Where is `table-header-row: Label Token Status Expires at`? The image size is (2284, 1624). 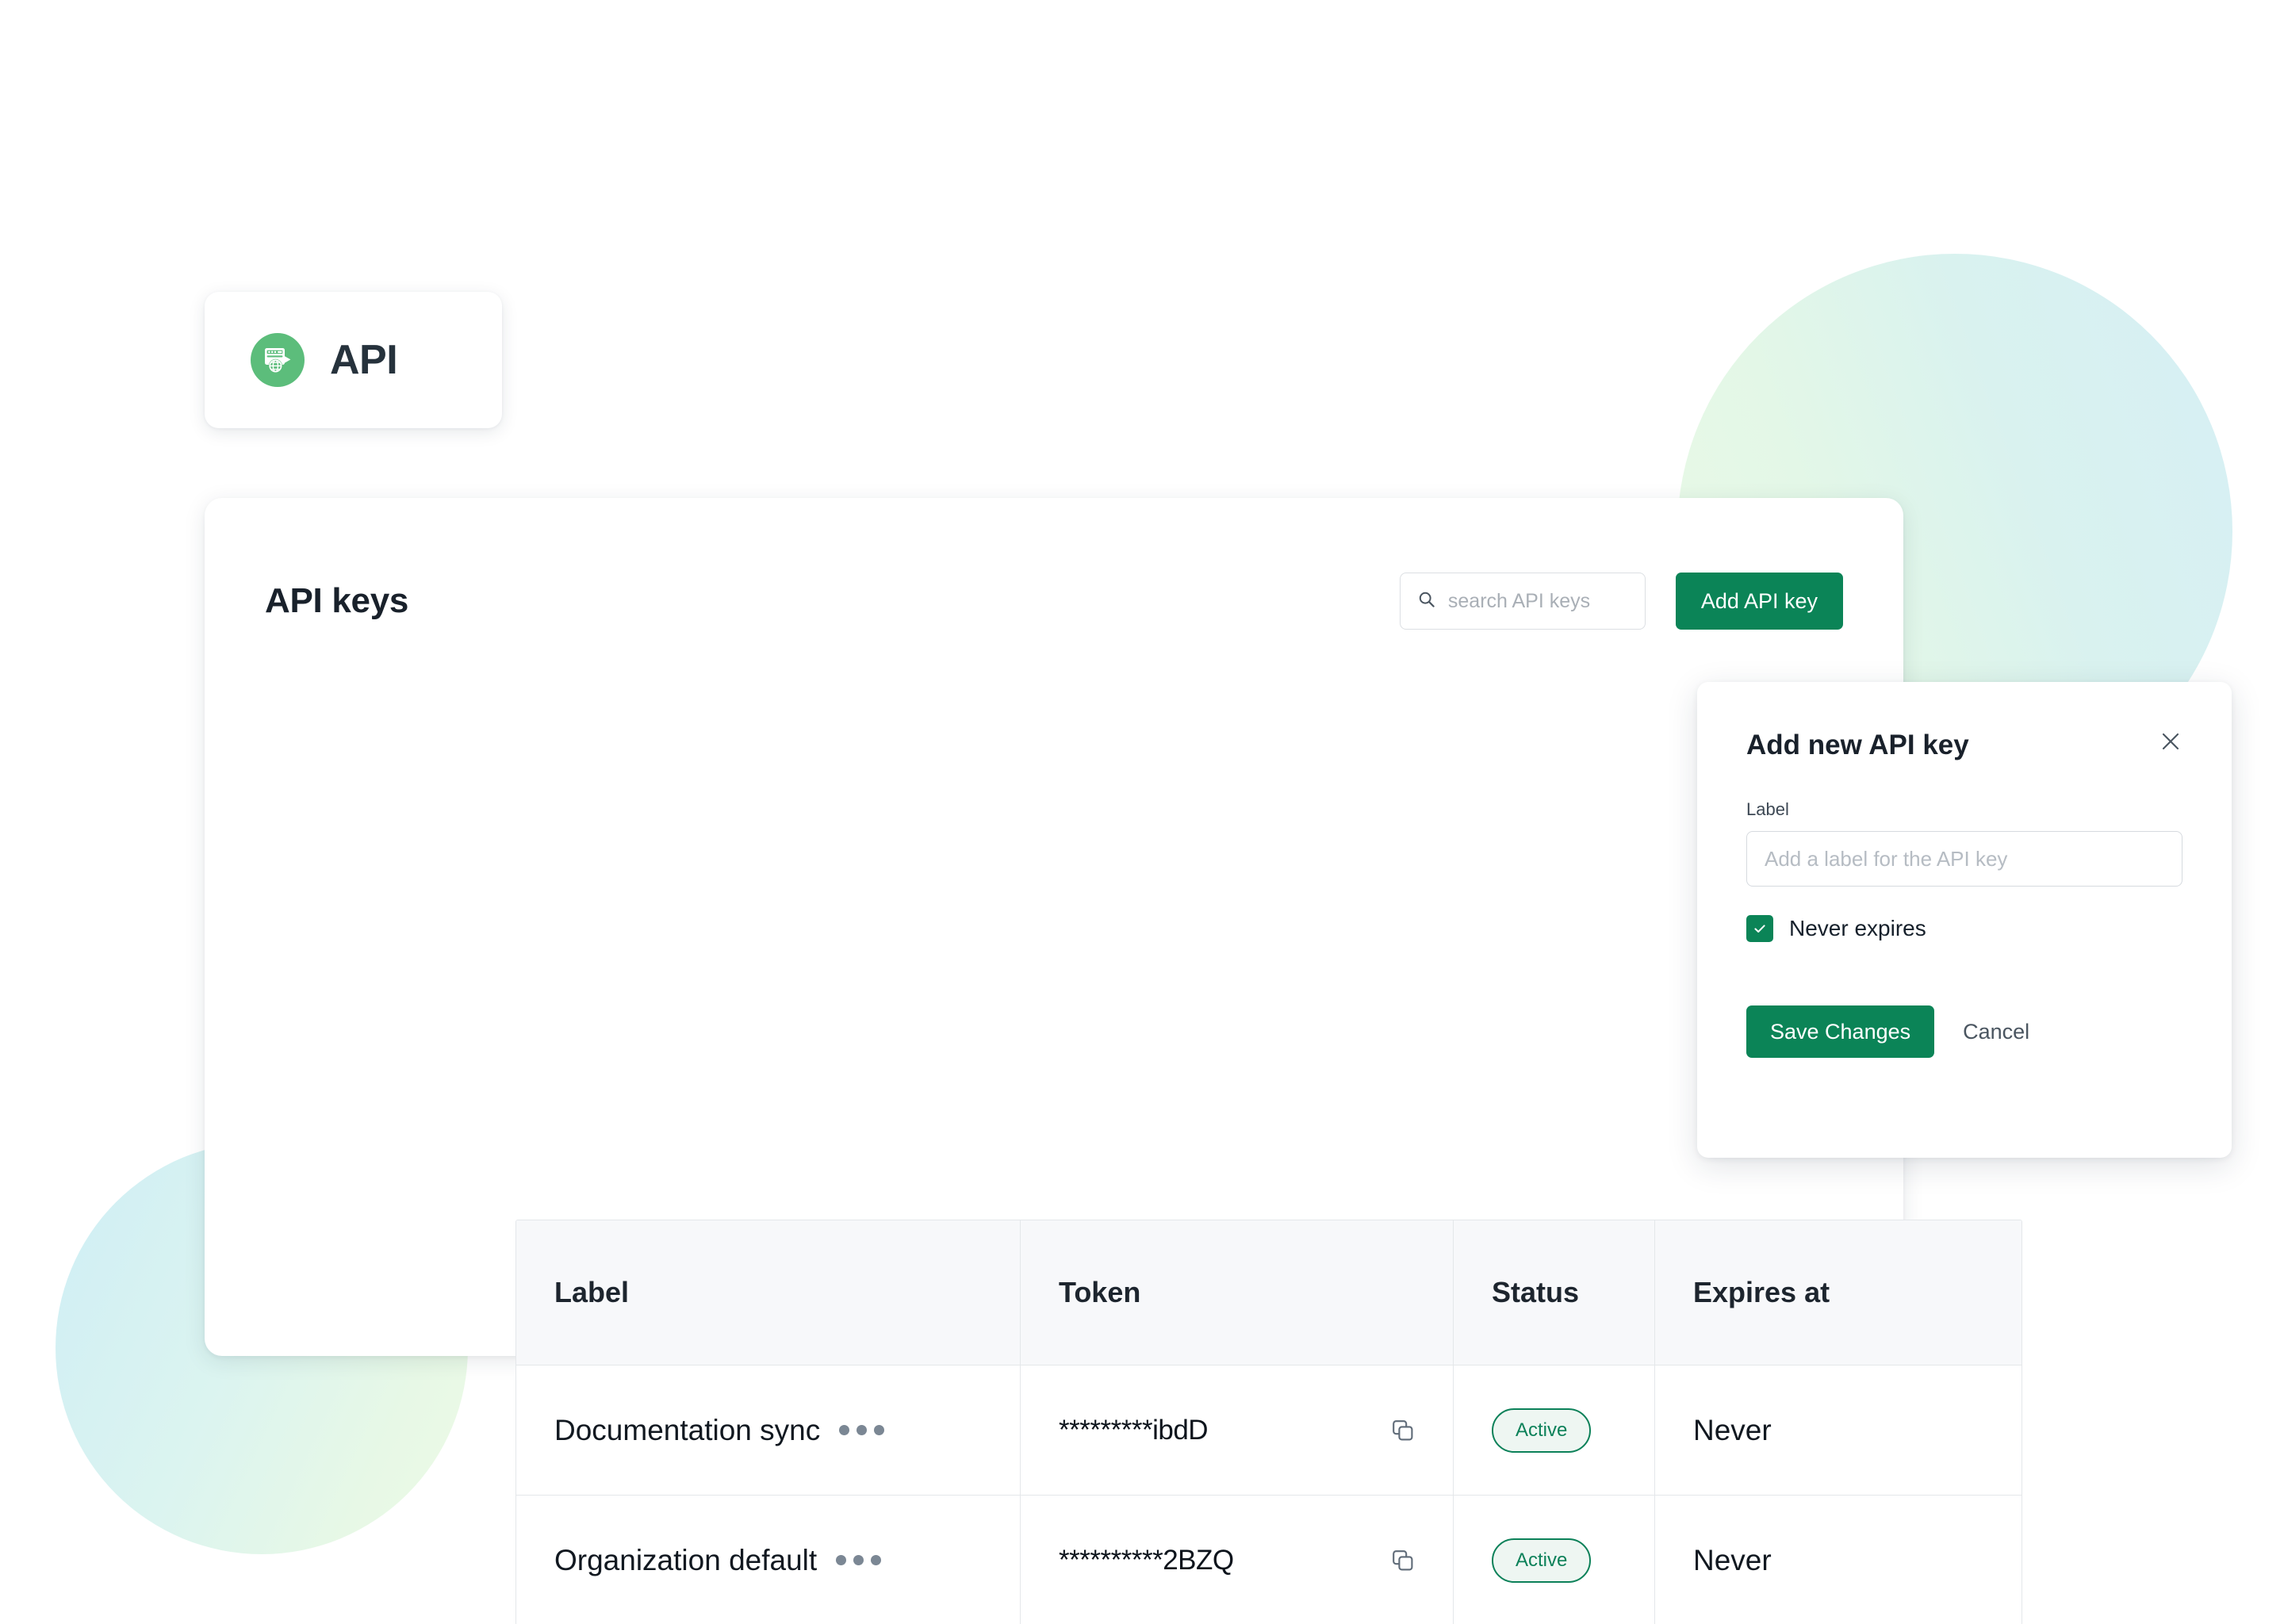
table-header-row: Label Token Status Expires at is located at coordinates (1268, 1292).